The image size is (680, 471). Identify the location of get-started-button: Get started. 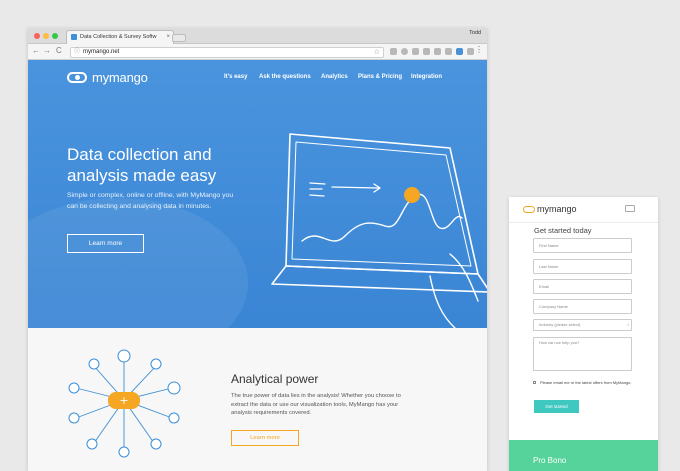
(556, 406).